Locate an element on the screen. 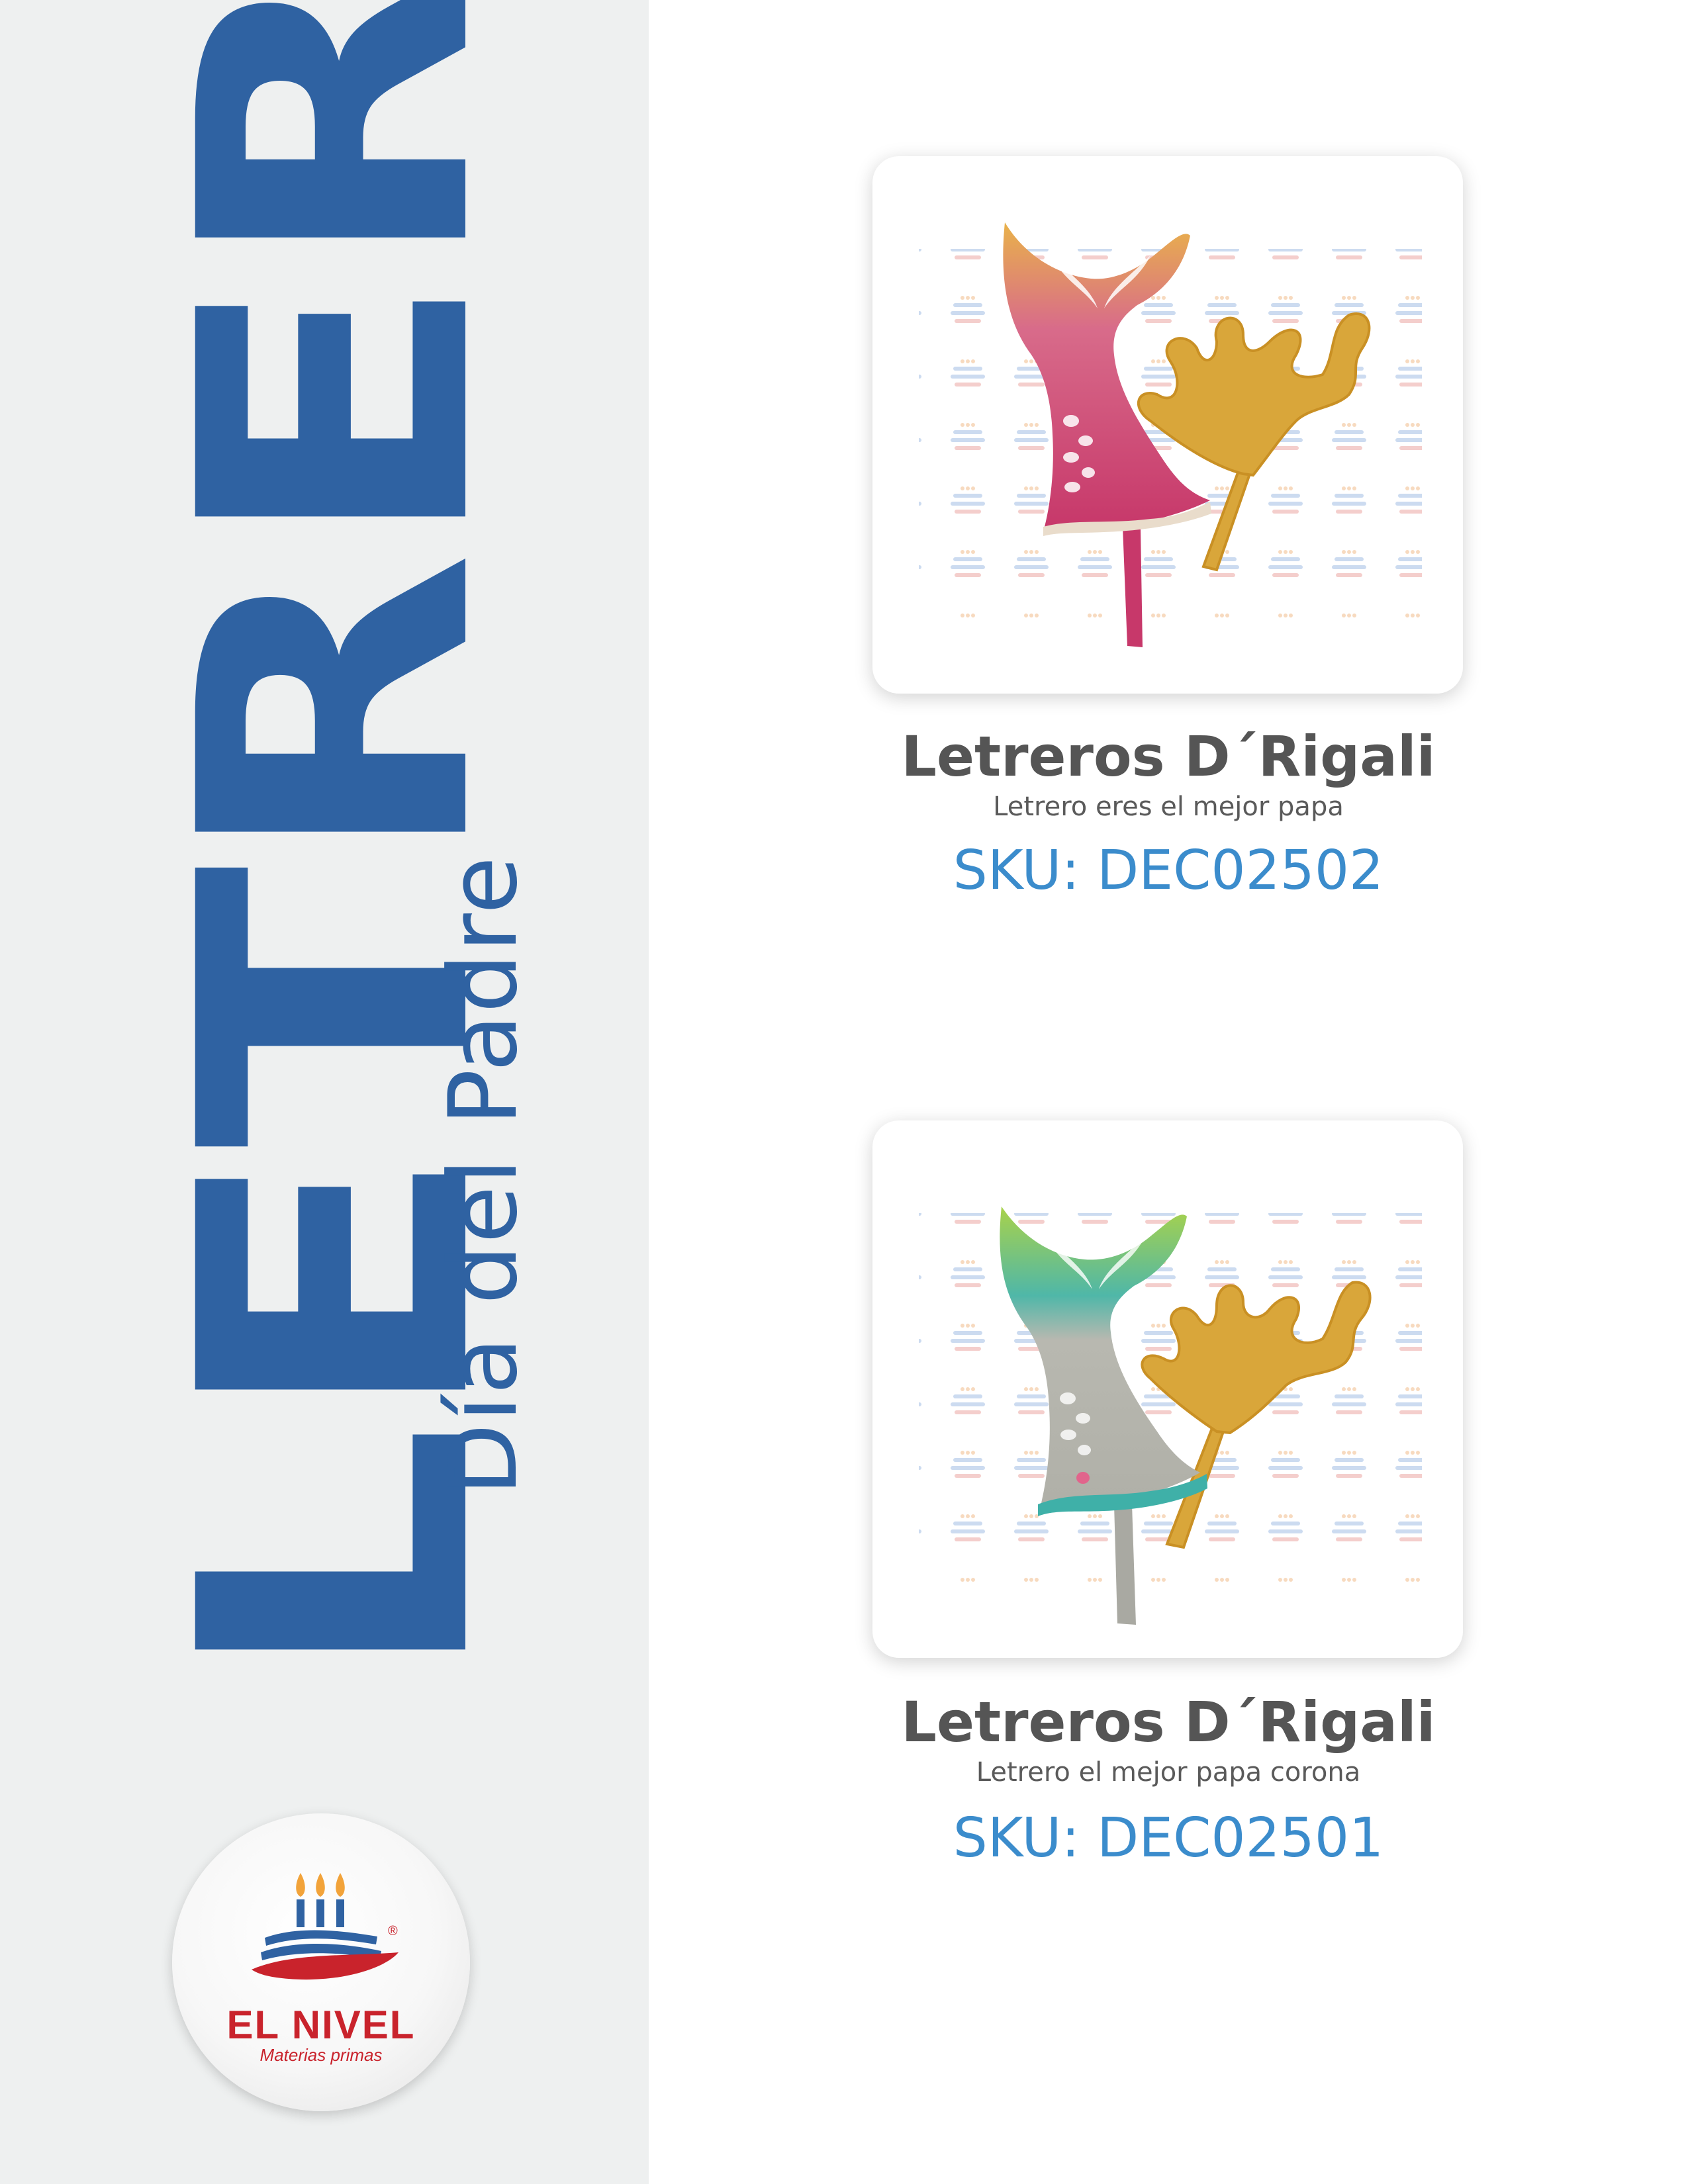 The width and height of the screenshot is (1688, 2184). product-description: Letrero eres el mejor papa is located at coordinates (1168, 807).